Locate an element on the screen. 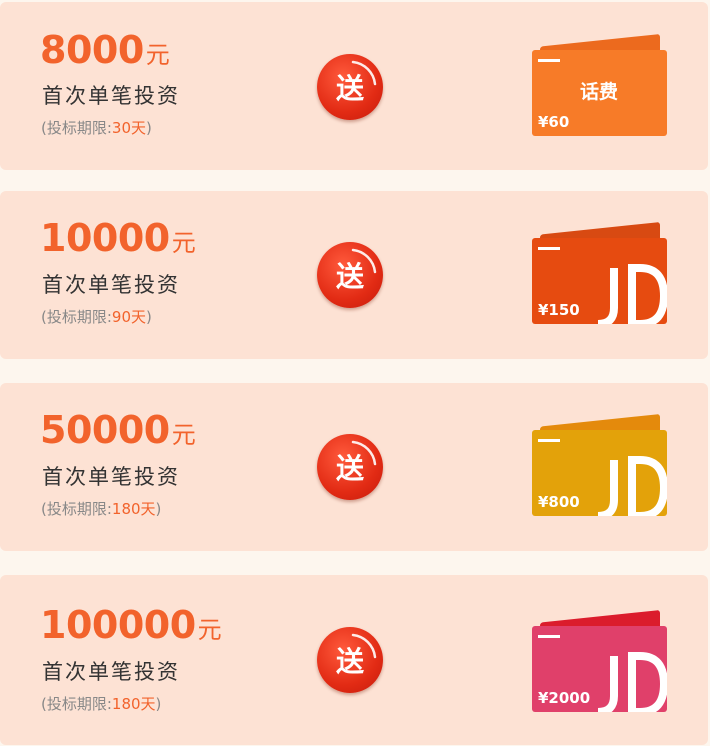  gift-price: ¥2000 is located at coordinates (564, 698).